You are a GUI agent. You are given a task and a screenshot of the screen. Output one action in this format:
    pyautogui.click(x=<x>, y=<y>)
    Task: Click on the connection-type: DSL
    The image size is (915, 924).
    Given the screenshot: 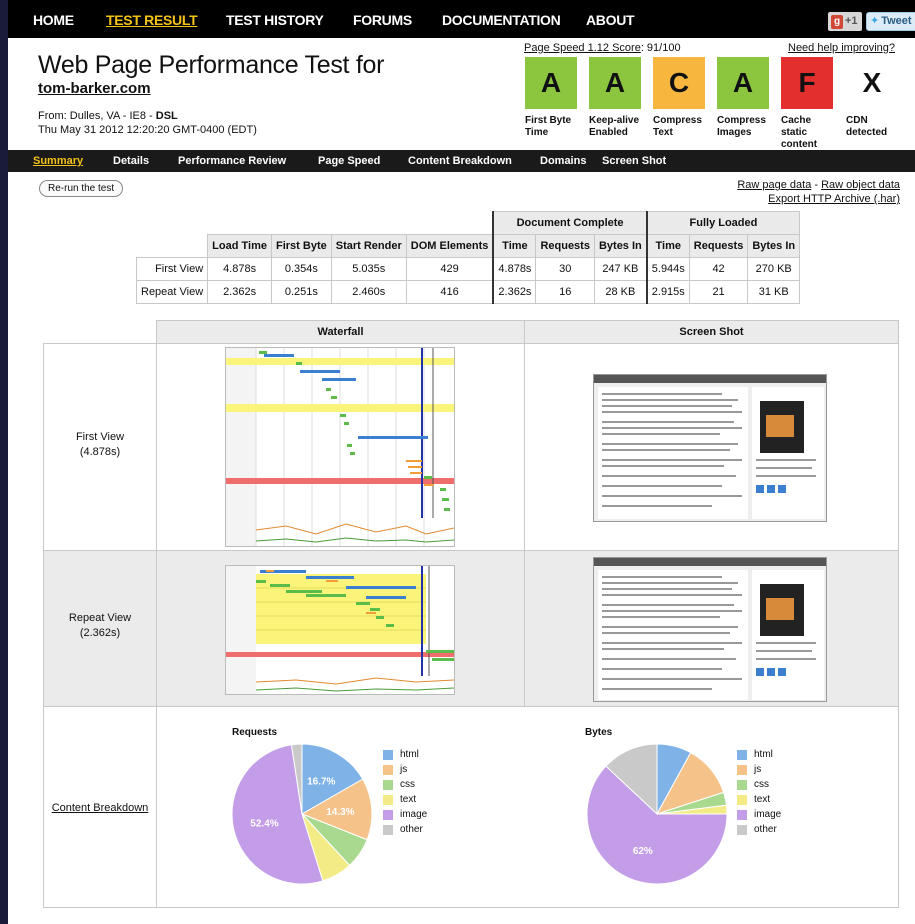 What is the action you would take?
    pyautogui.click(x=166, y=116)
    